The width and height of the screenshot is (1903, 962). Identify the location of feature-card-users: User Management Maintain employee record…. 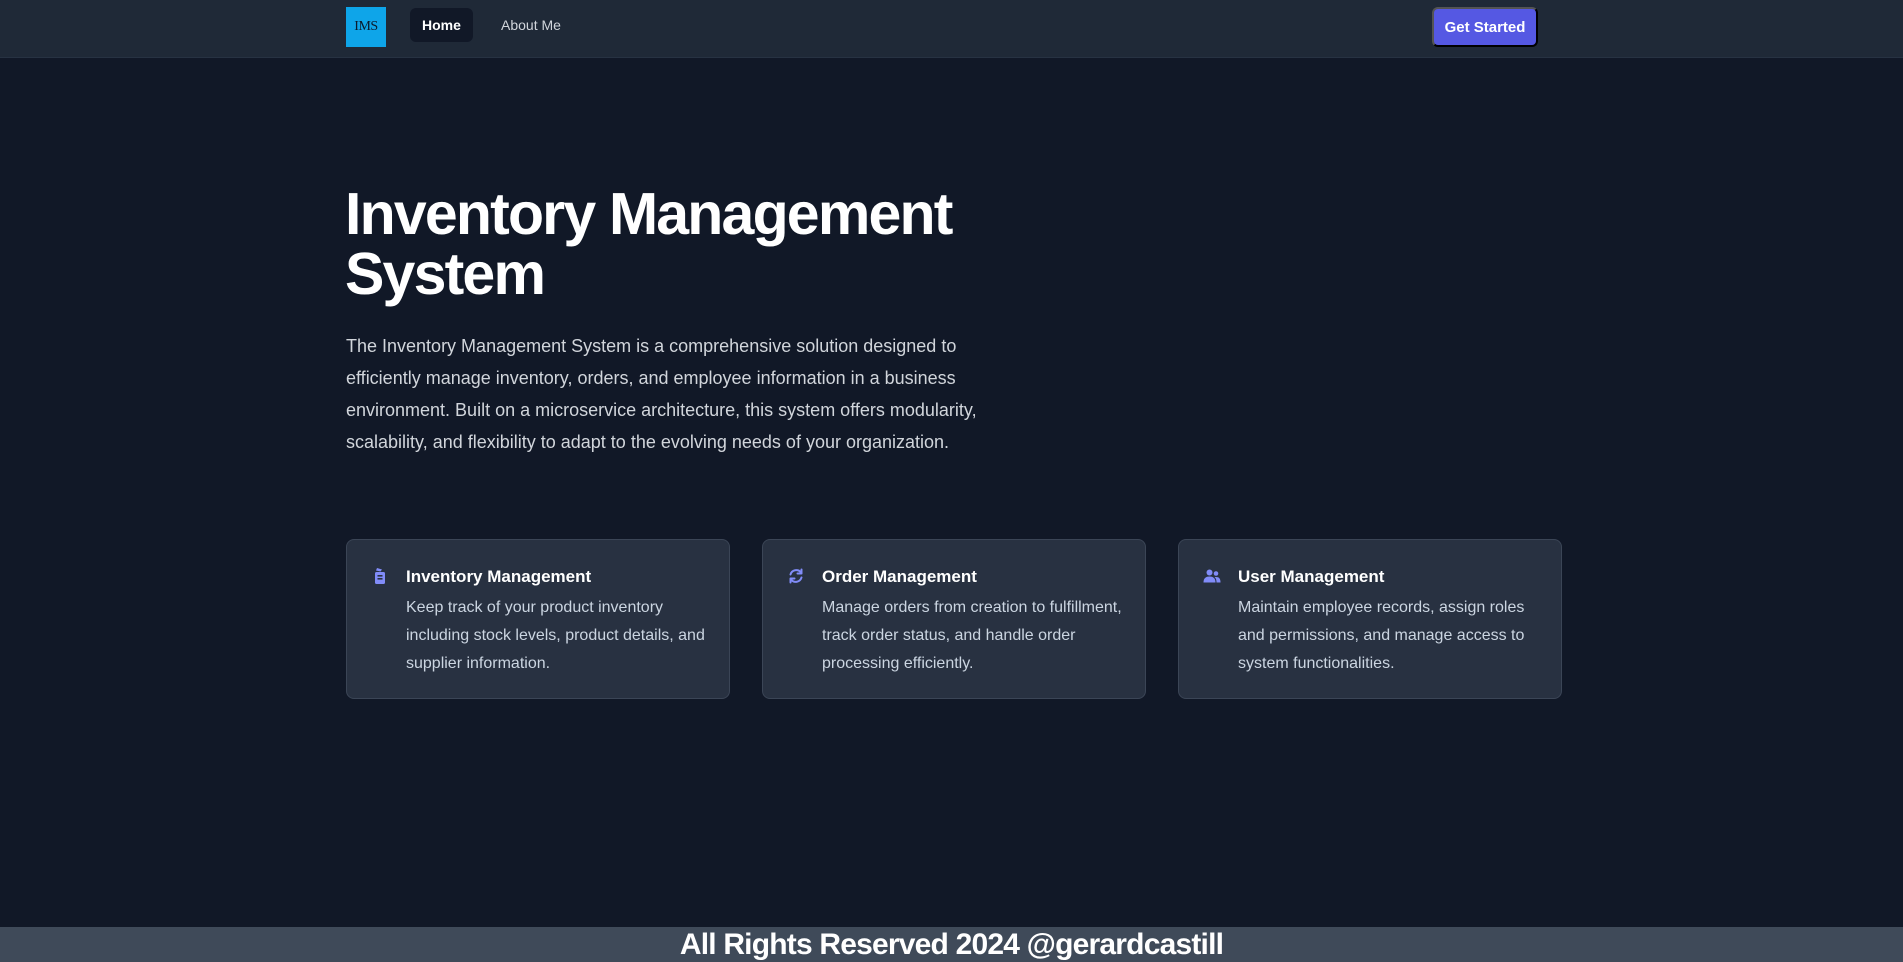
(1370, 619).